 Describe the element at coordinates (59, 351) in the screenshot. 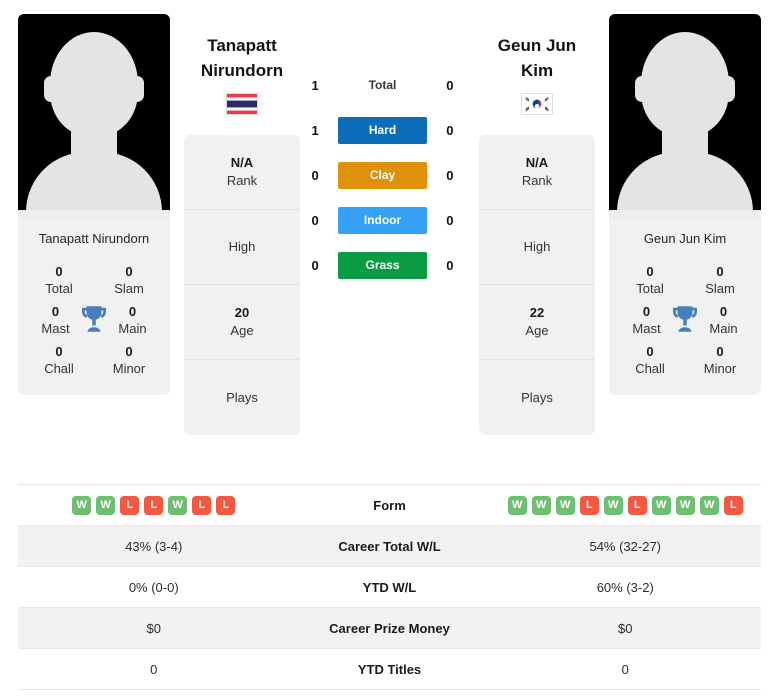

I see `achievement-chall-value: 0` at that location.